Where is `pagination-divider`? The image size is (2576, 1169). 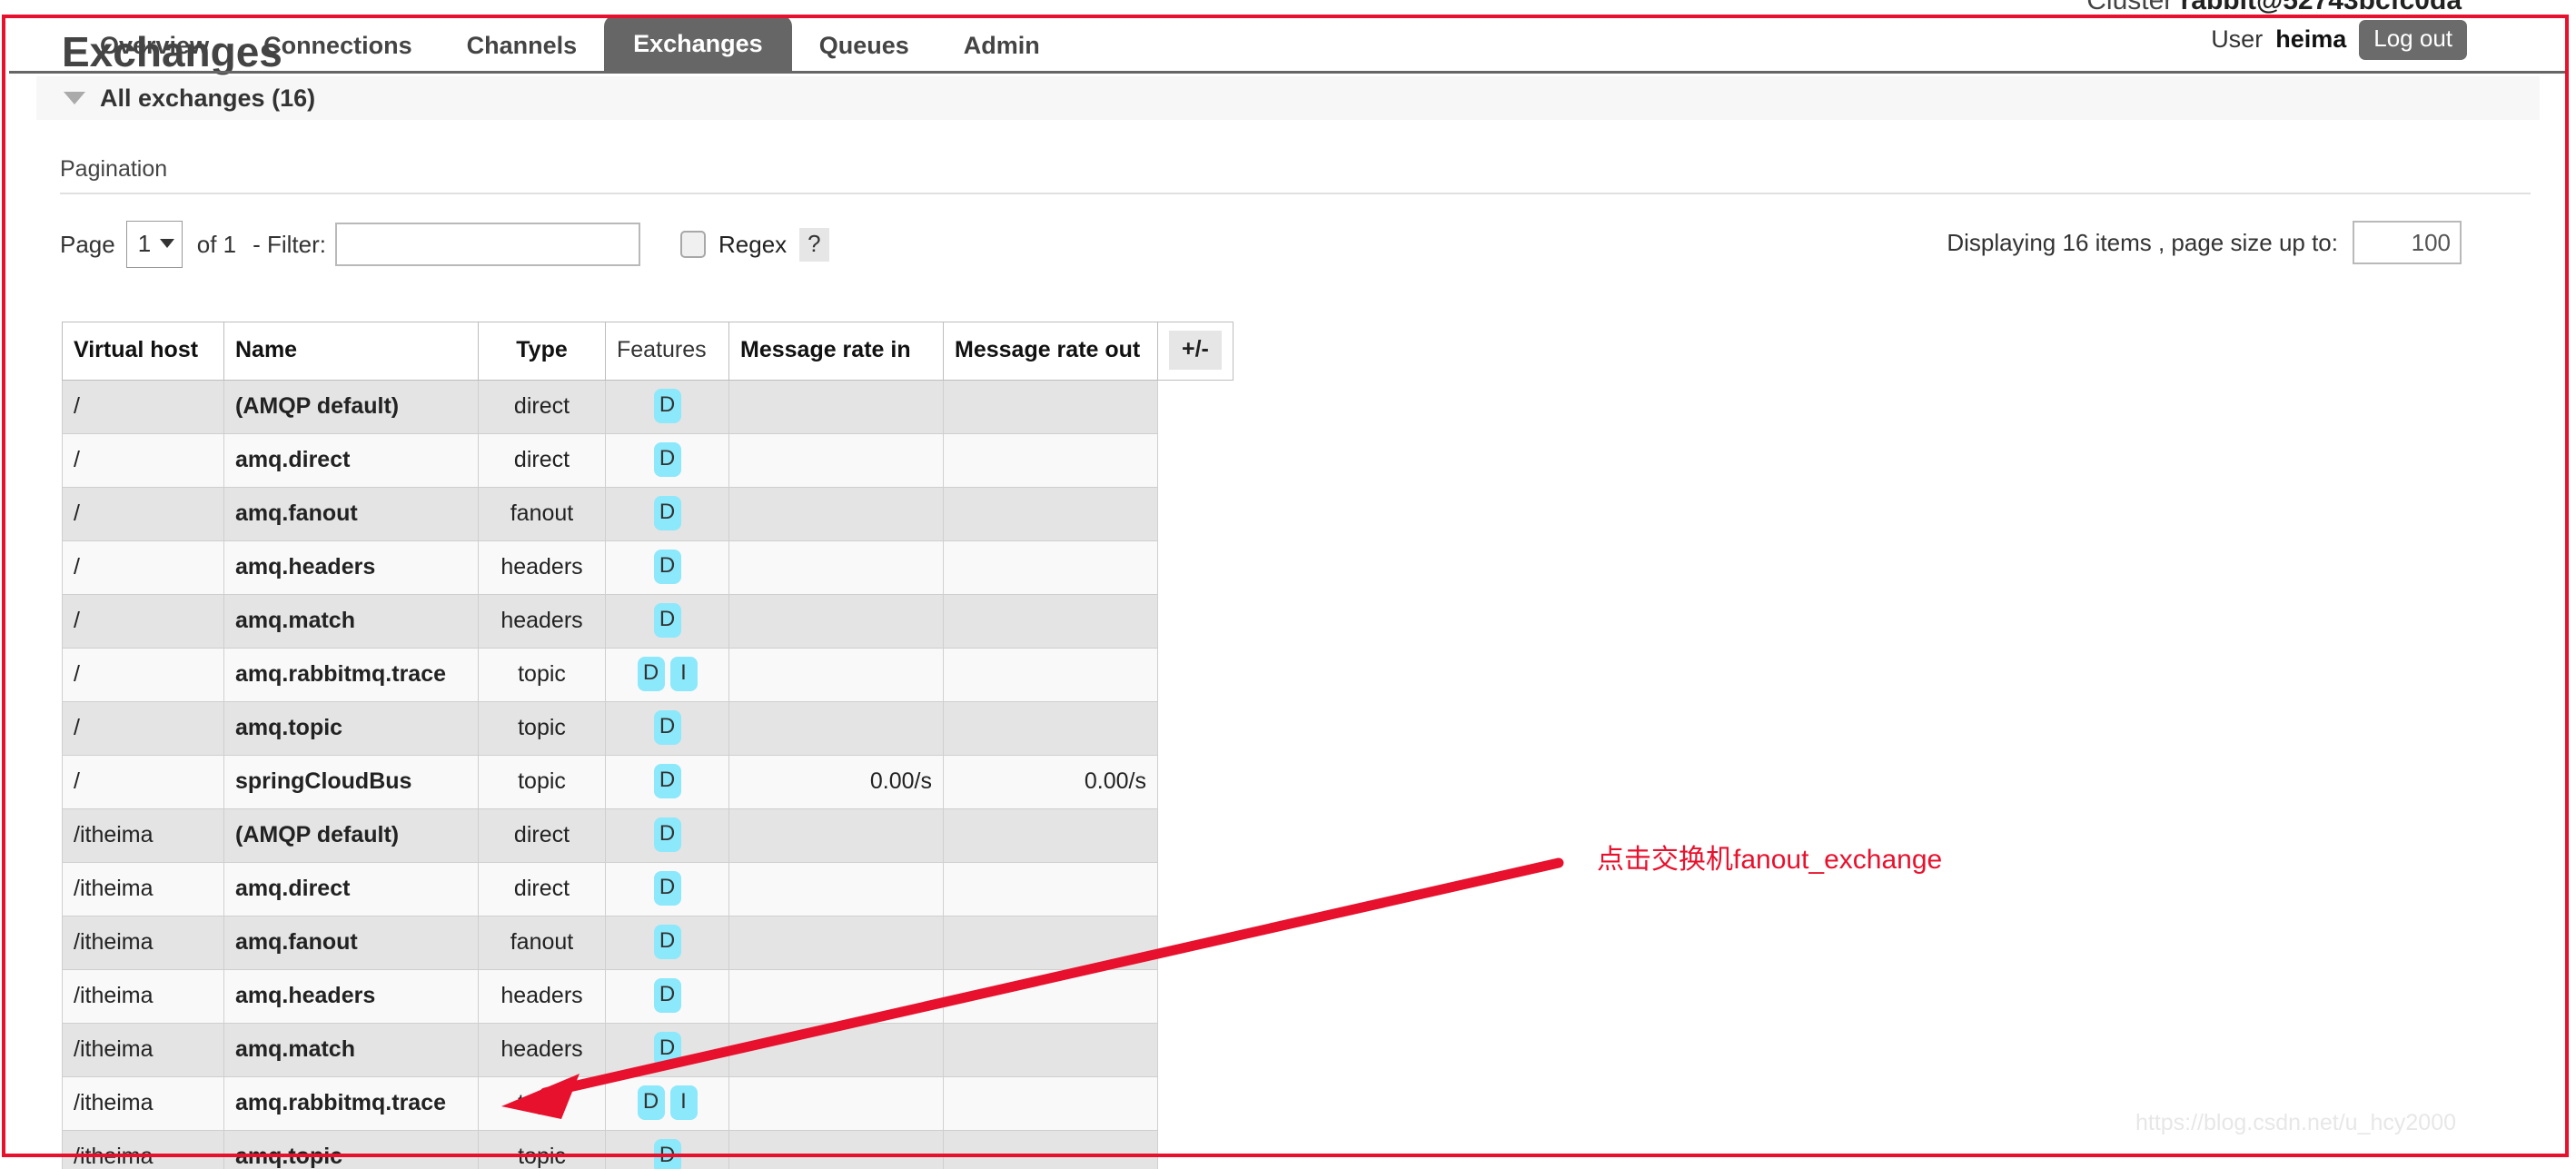 pagination-divider is located at coordinates (1295, 193).